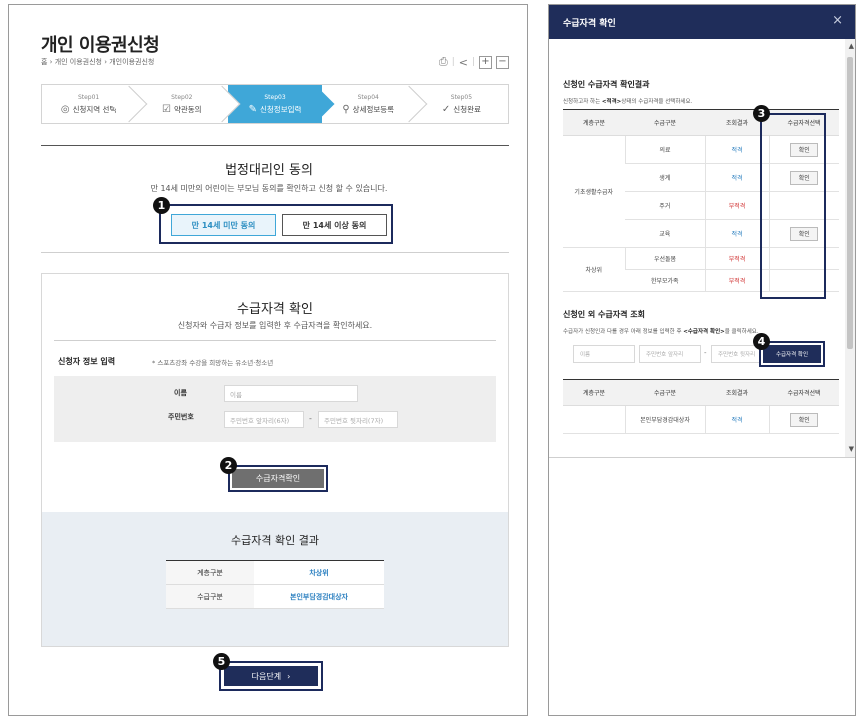 Image resolution: width=864 pixels, height=718 pixels. What do you see at coordinates (463, 62) in the screenshot?
I see `share-icon: <` at bounding box center [463, 62].